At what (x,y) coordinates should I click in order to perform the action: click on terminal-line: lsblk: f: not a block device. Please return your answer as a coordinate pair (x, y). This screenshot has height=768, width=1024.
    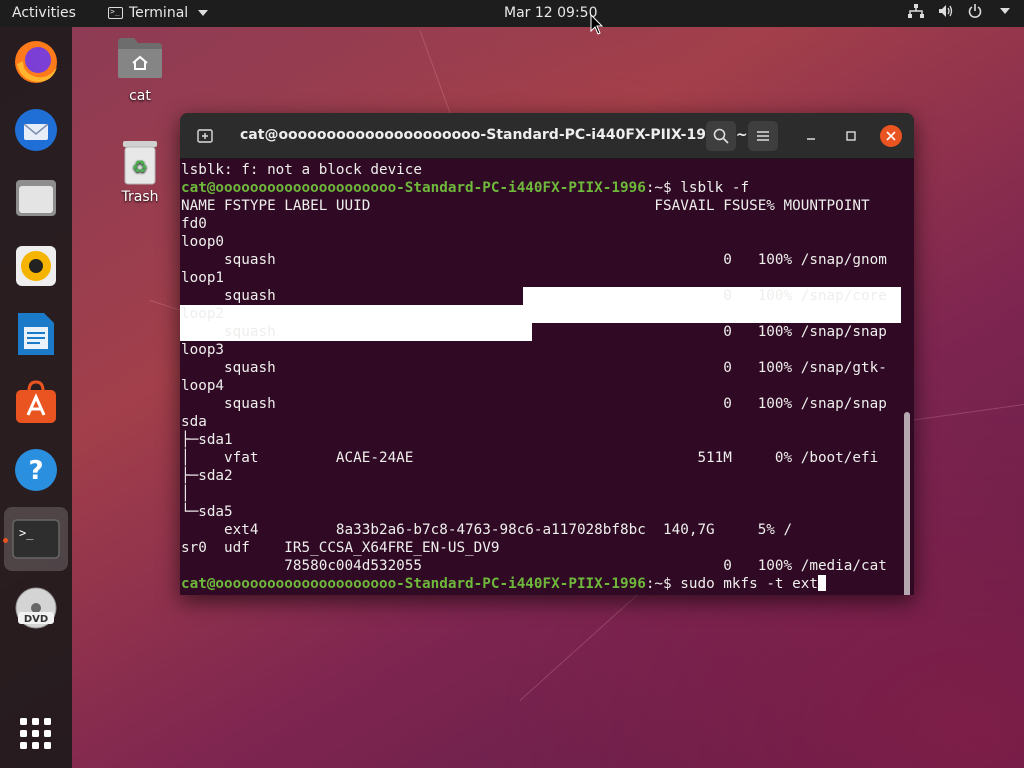
    Looking at the image, I should click on (302, 170).